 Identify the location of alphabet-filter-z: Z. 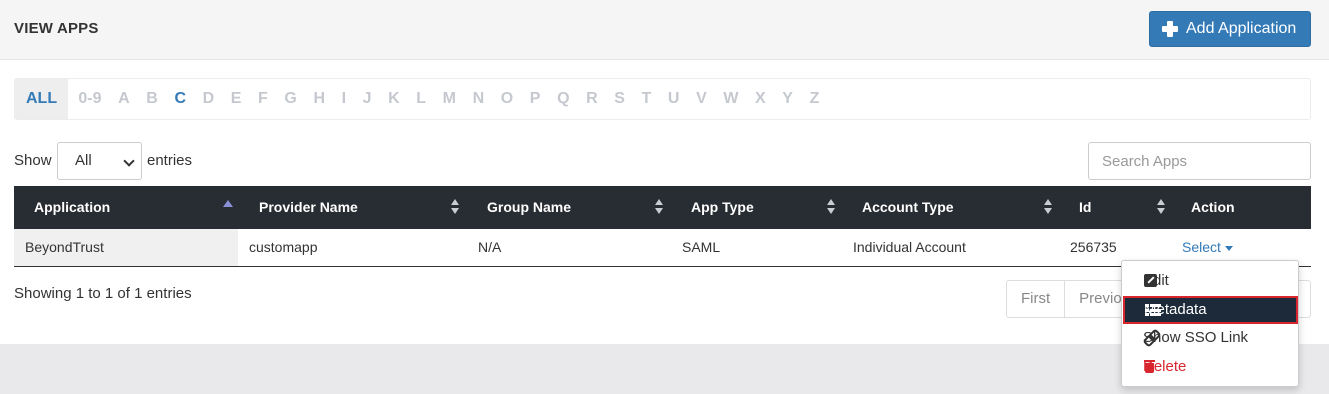
(814, 99).